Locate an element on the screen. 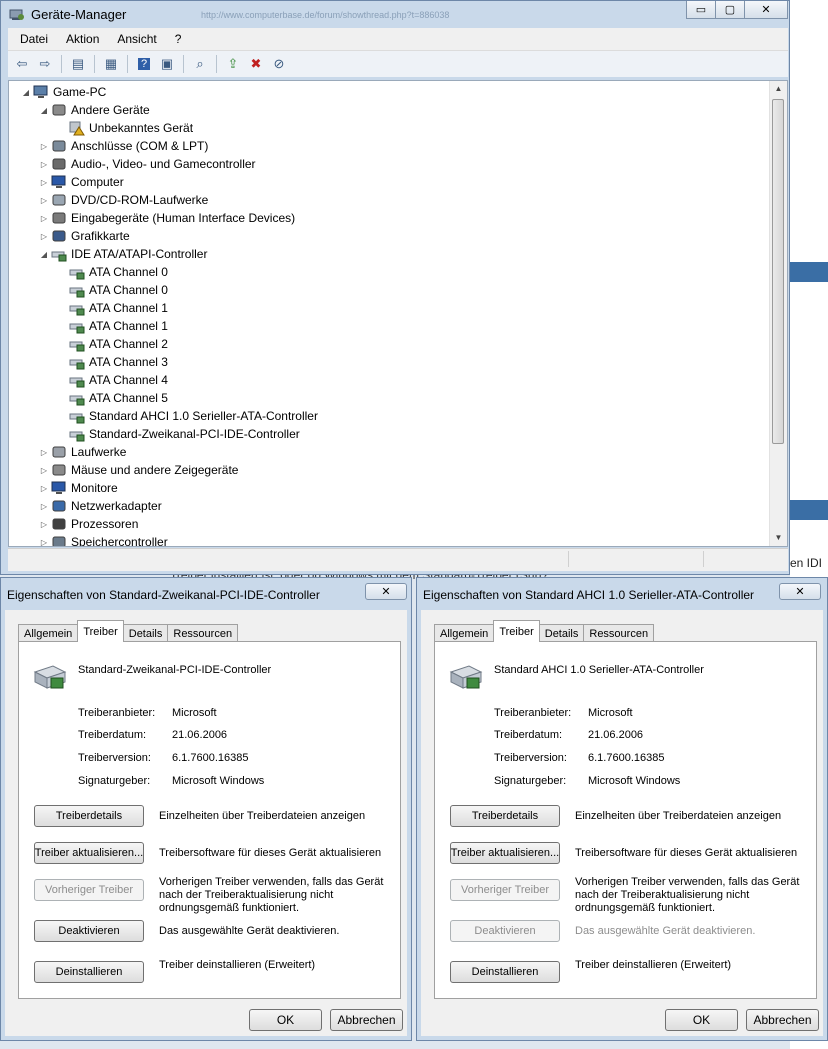 The width and height of the screenshot is (828, 1049). disable-icon: ⊘ is located at coordinates (279, 64).